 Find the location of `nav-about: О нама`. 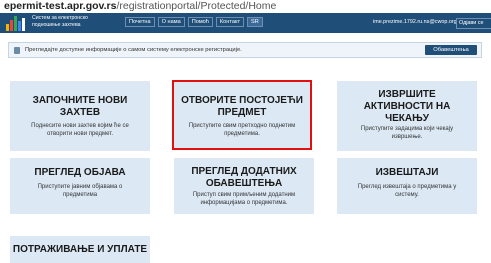

nav-about: О нама is located at coordinates (171, 22).